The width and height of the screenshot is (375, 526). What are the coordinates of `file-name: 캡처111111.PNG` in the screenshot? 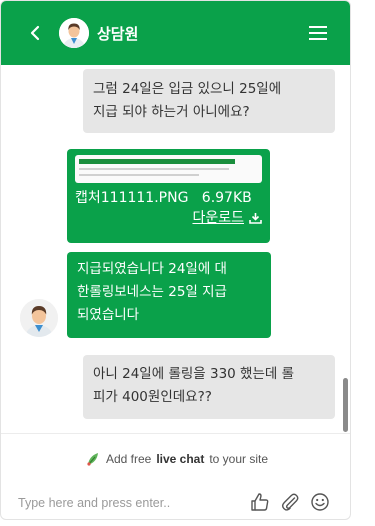 It's located at (132, 198).